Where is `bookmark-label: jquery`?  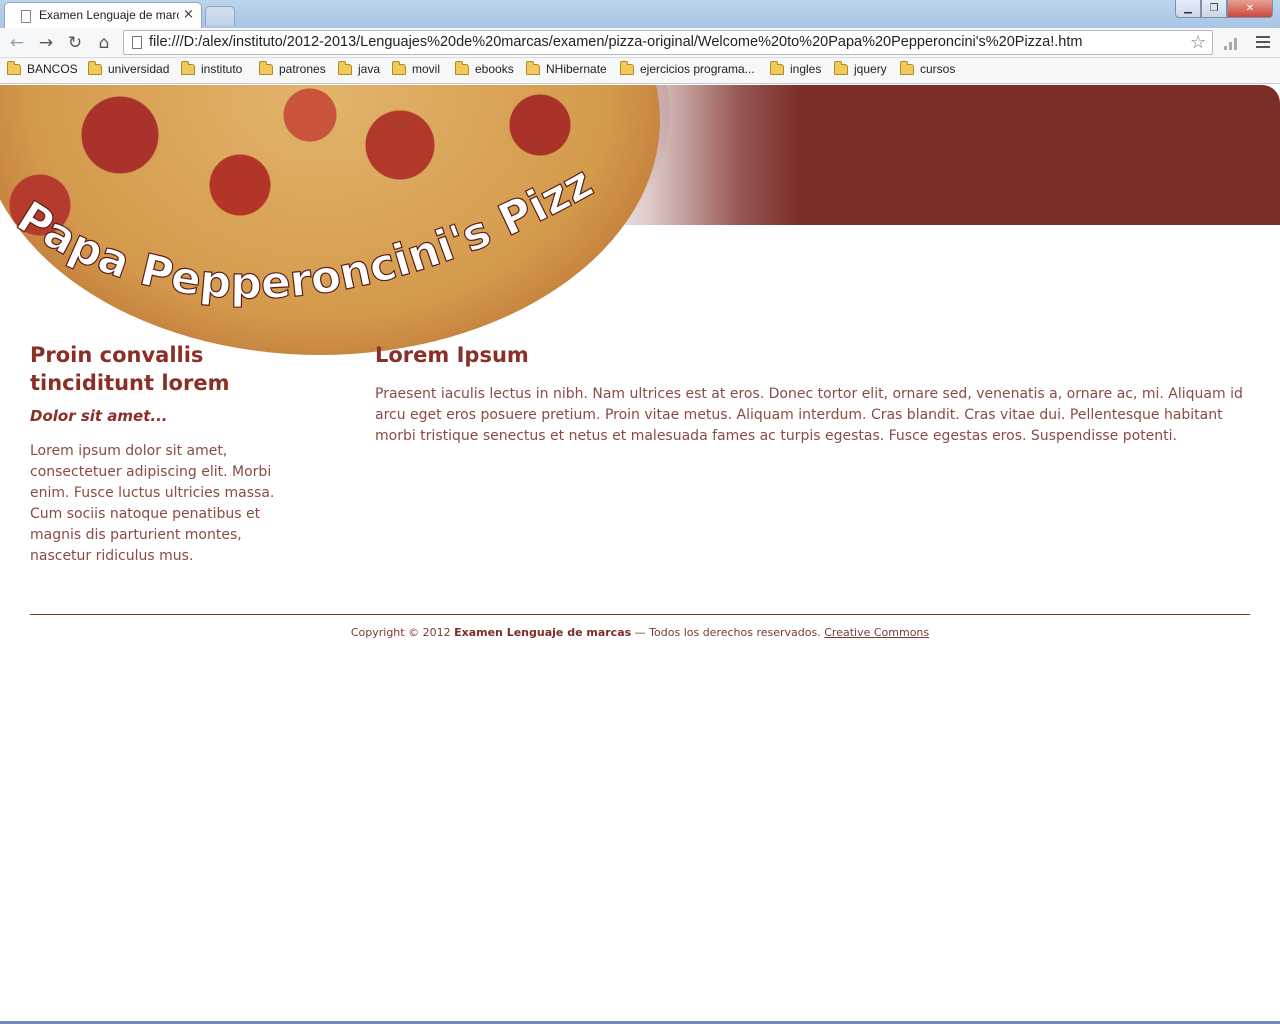
bookmark-label: jquery is located at coordinates (870, 69).